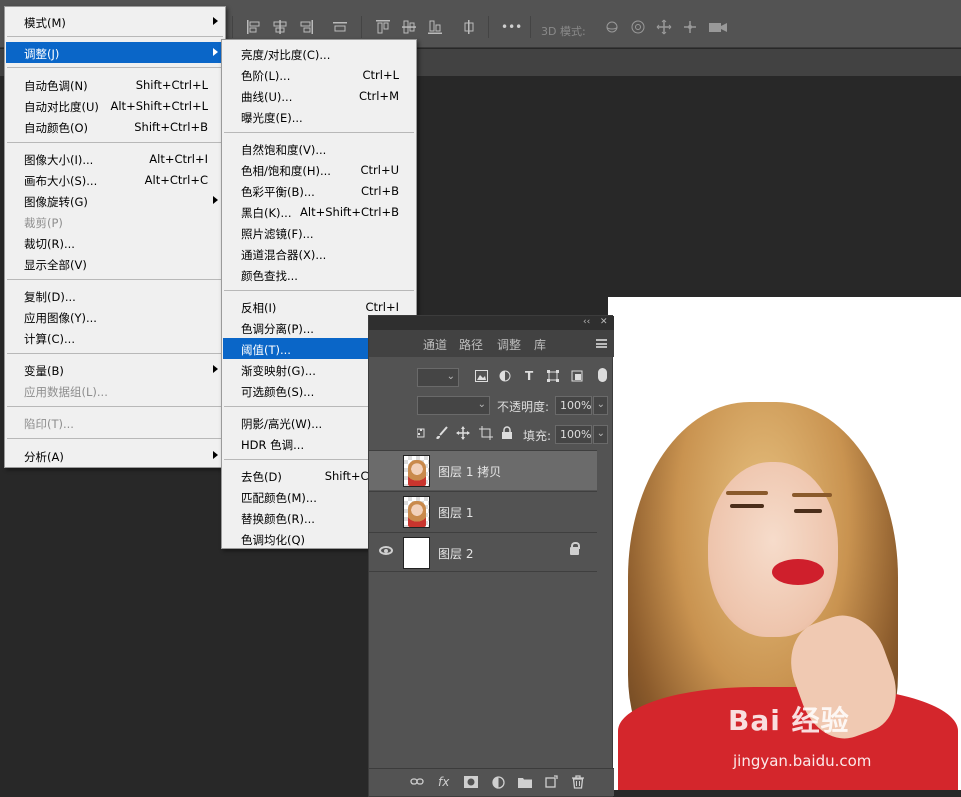  What do you see at coordinates (254, 27) in the screenshot?
I see `align-left-icon` at bounding box center [254, 27].